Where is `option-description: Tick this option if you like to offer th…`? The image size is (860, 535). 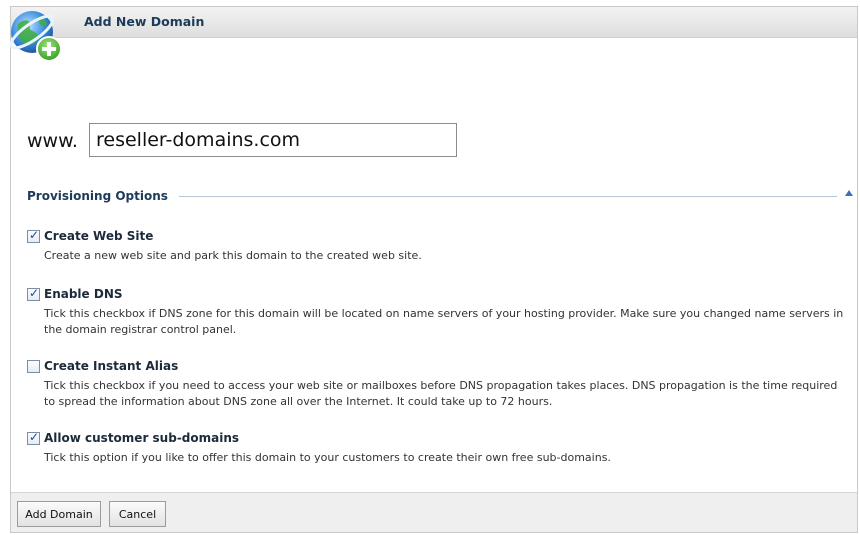
option-description: Tick this option if you like to offer th… is located at coordinates (327, 457).